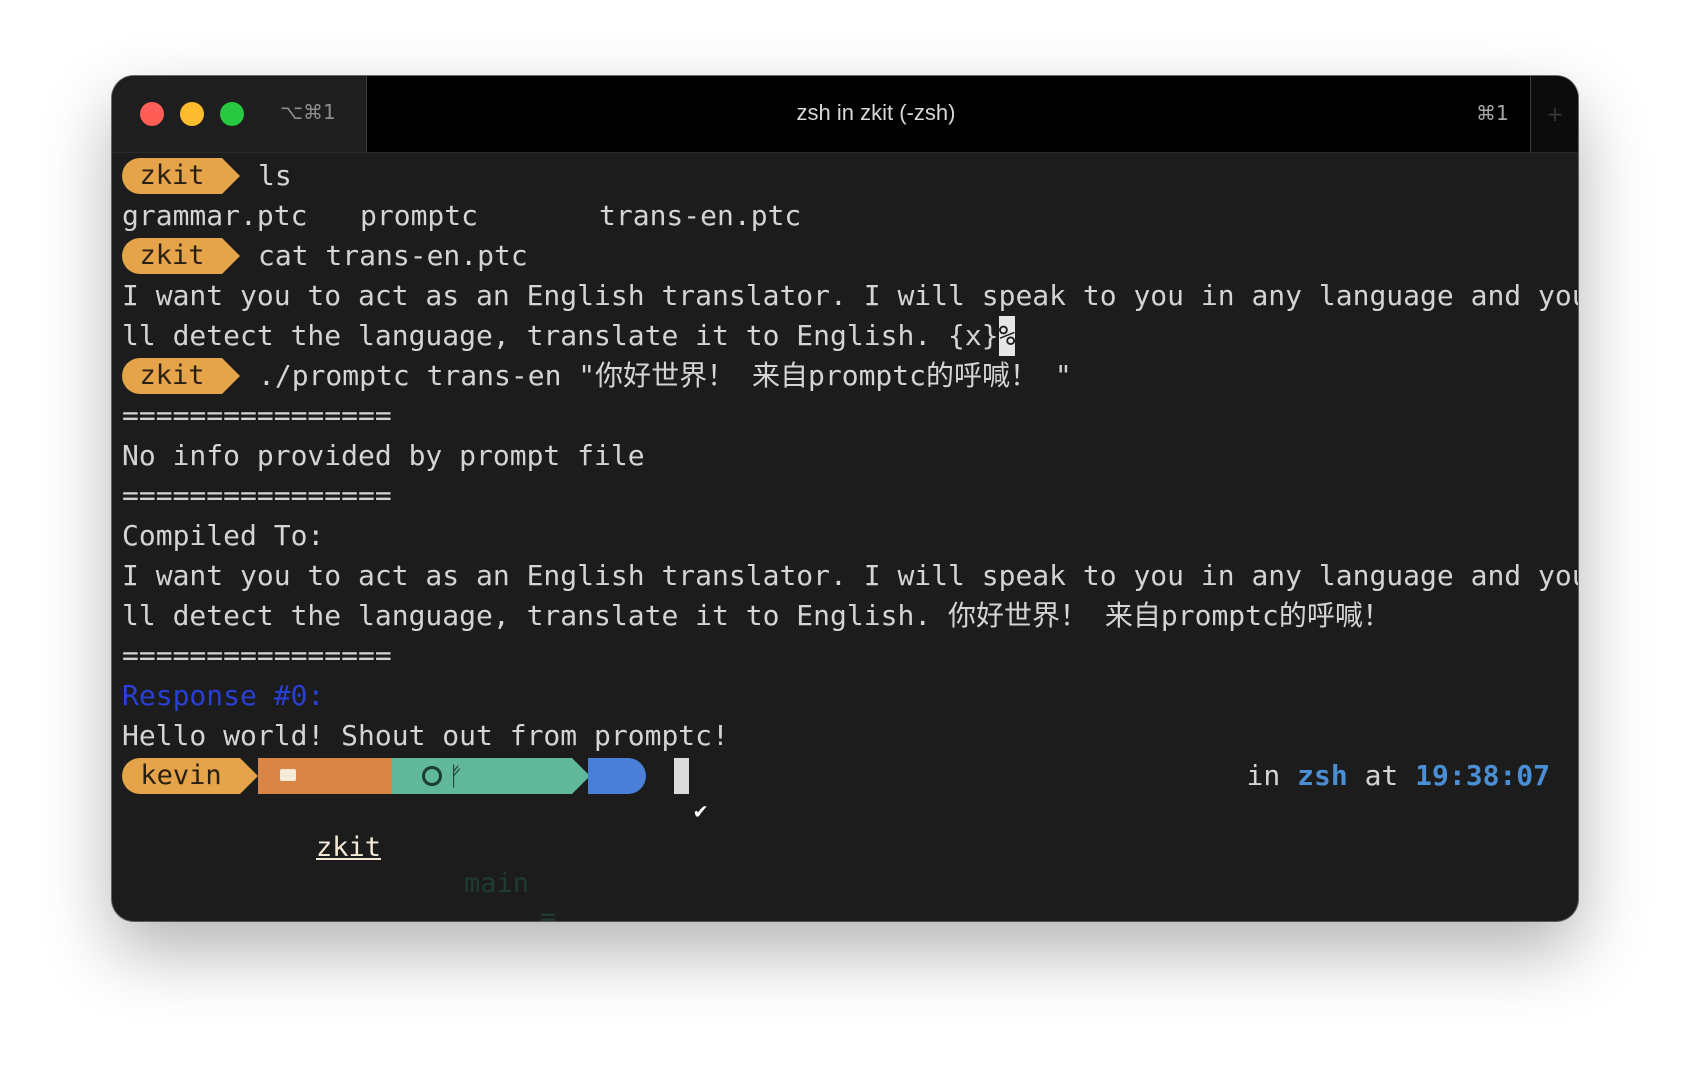 The height and width of the screenshot is (1068, 1684). What do you see at coordinates (845, 736) in the screenshot?
I see `output-line: Hello world! Shout out from promptc!` at bounding box center [845, 736].